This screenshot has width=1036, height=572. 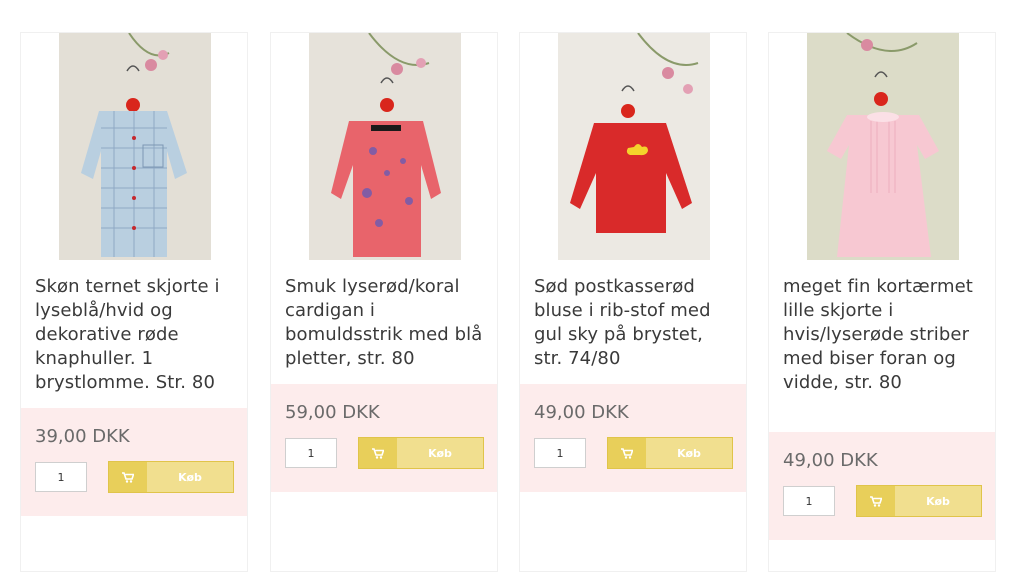 I want to click on purchase-area: 59,00 DKK Køb, so click(x=384, y=438).